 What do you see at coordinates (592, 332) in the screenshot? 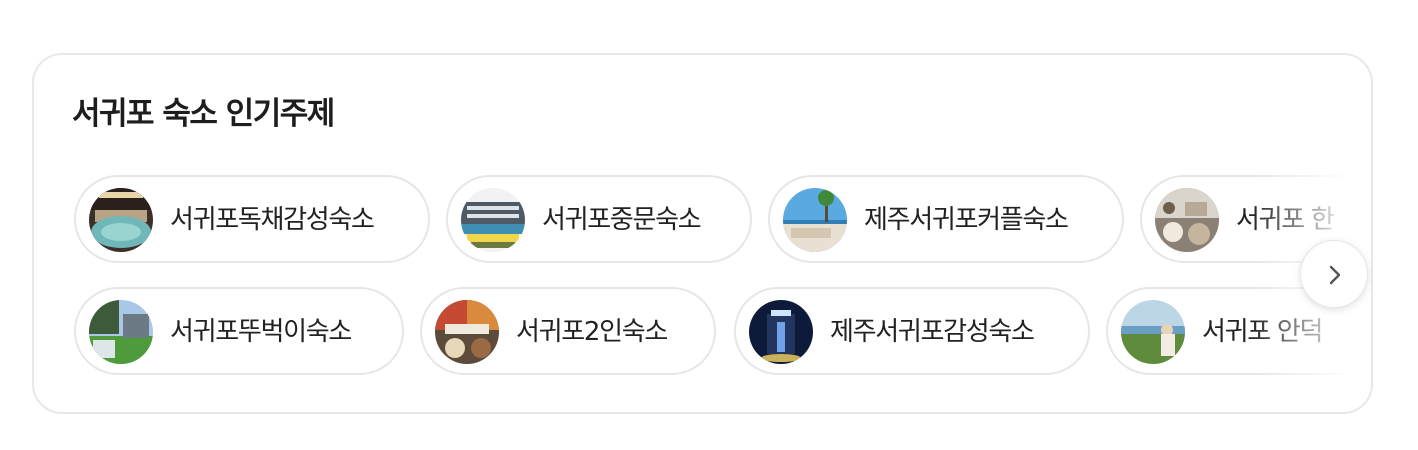
I see `topic-label: 서귀포2인숙소` at bounding box center [592, 332].